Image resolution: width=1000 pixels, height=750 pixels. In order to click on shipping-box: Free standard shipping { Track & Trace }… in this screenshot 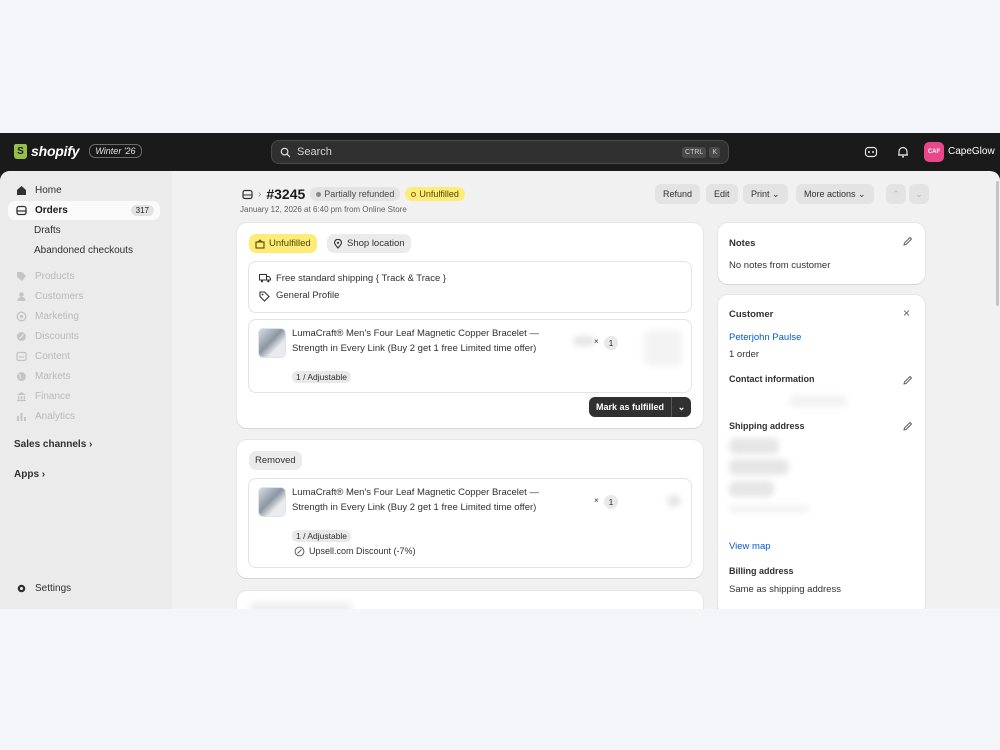, I will do `click(470, 287)`.